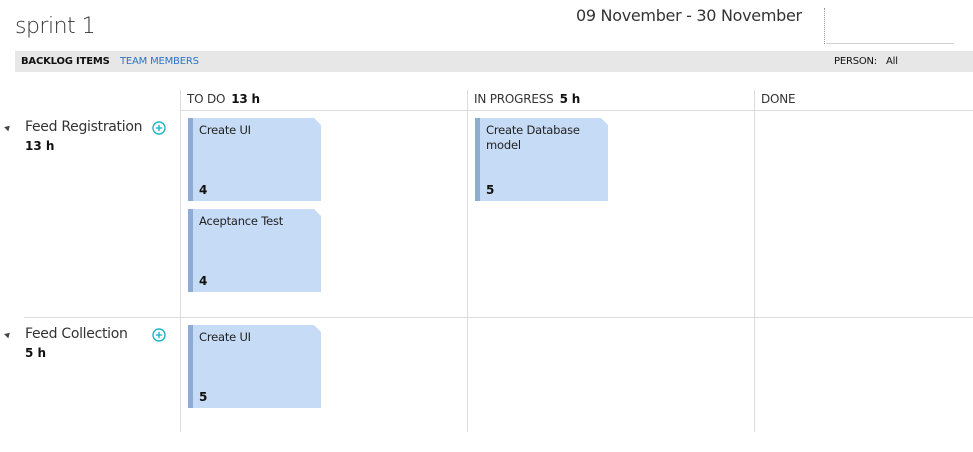 This screenshot has height=452, width=973. What do you see at coordinates (533, 137) in the screenshot?
I see `task-title: Create Database model` at bounding box center [533, 137].